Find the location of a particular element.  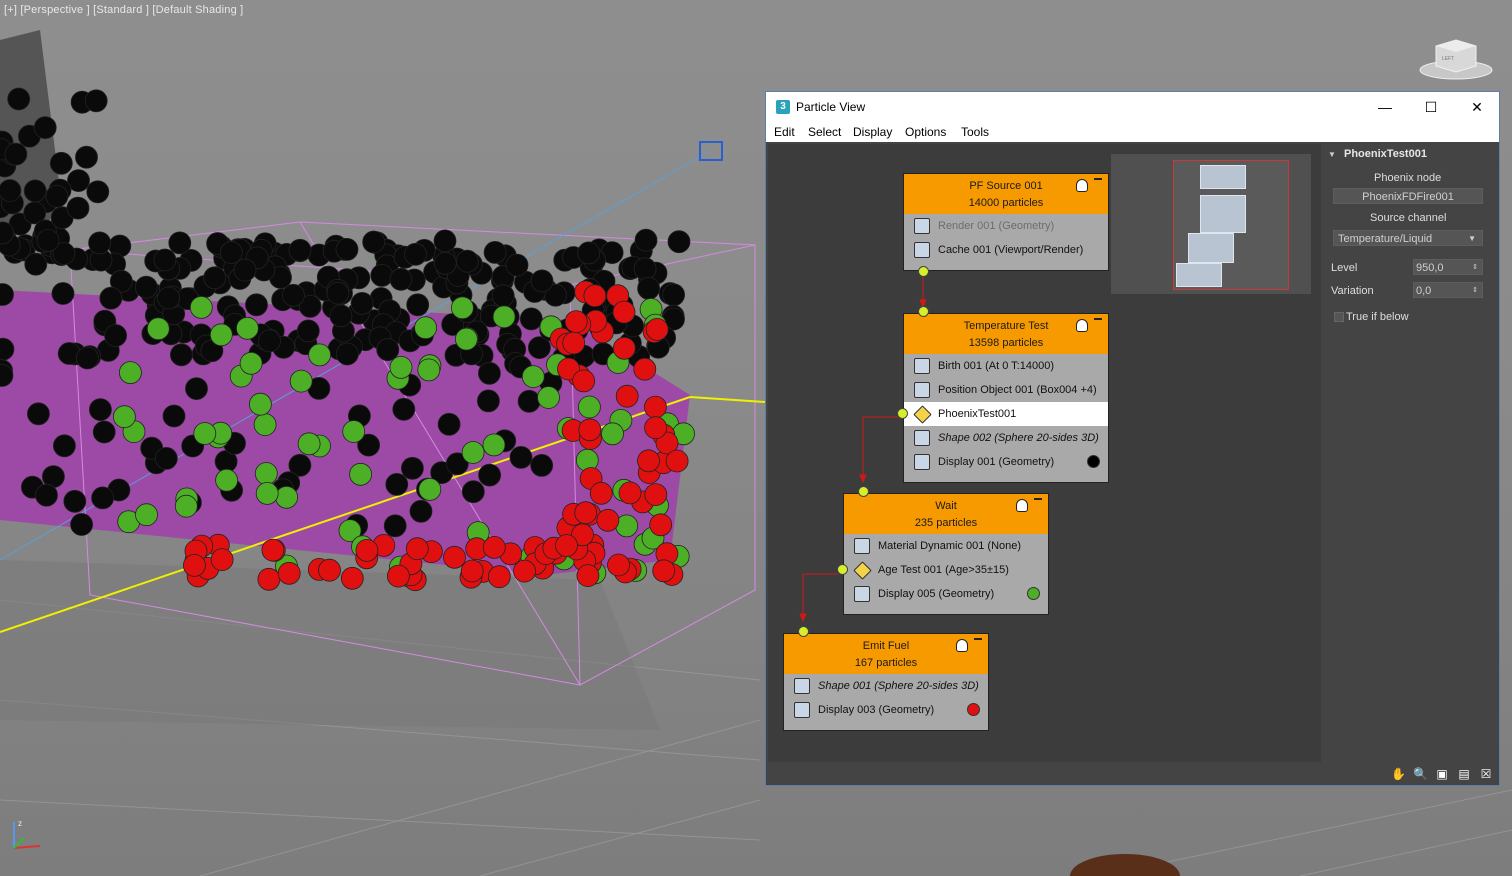

event-header: Temperature Test 13598 particles is located at coordinates (1006, 334).